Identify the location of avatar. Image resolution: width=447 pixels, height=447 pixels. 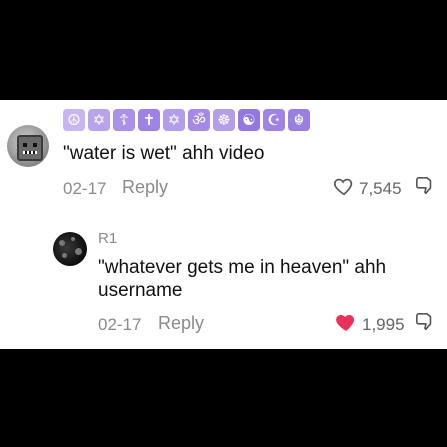
(28, 146).